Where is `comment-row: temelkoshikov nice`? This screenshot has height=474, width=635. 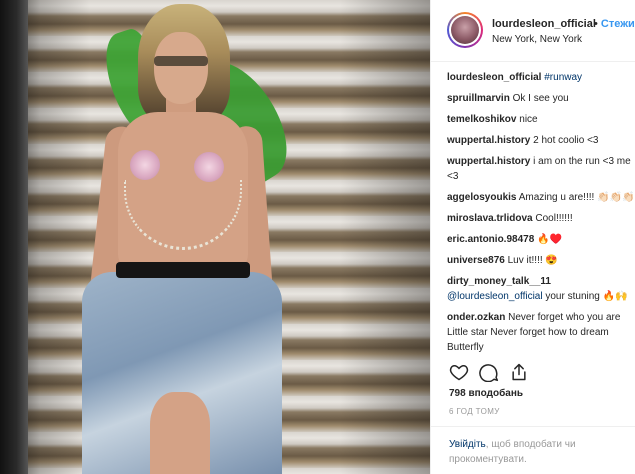
comment-row: temelkoshikov nice is located at coordinates (541, 119).